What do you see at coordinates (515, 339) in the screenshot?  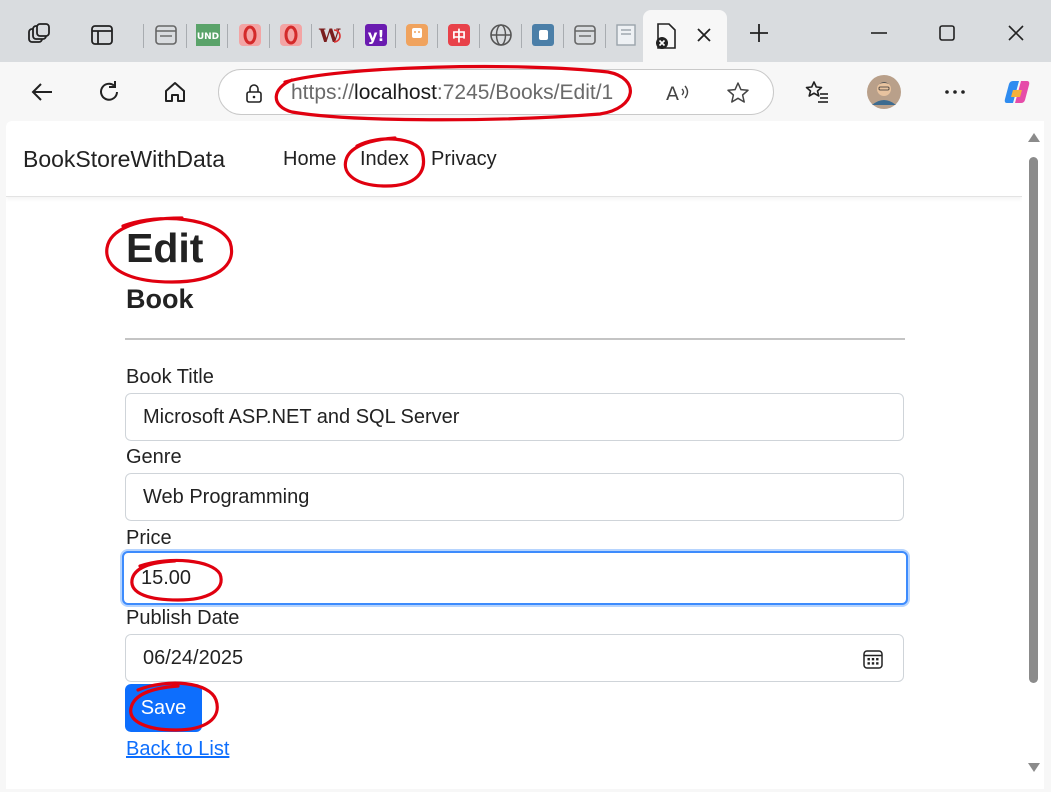 I see `divider` at bounding box center [515, 339].